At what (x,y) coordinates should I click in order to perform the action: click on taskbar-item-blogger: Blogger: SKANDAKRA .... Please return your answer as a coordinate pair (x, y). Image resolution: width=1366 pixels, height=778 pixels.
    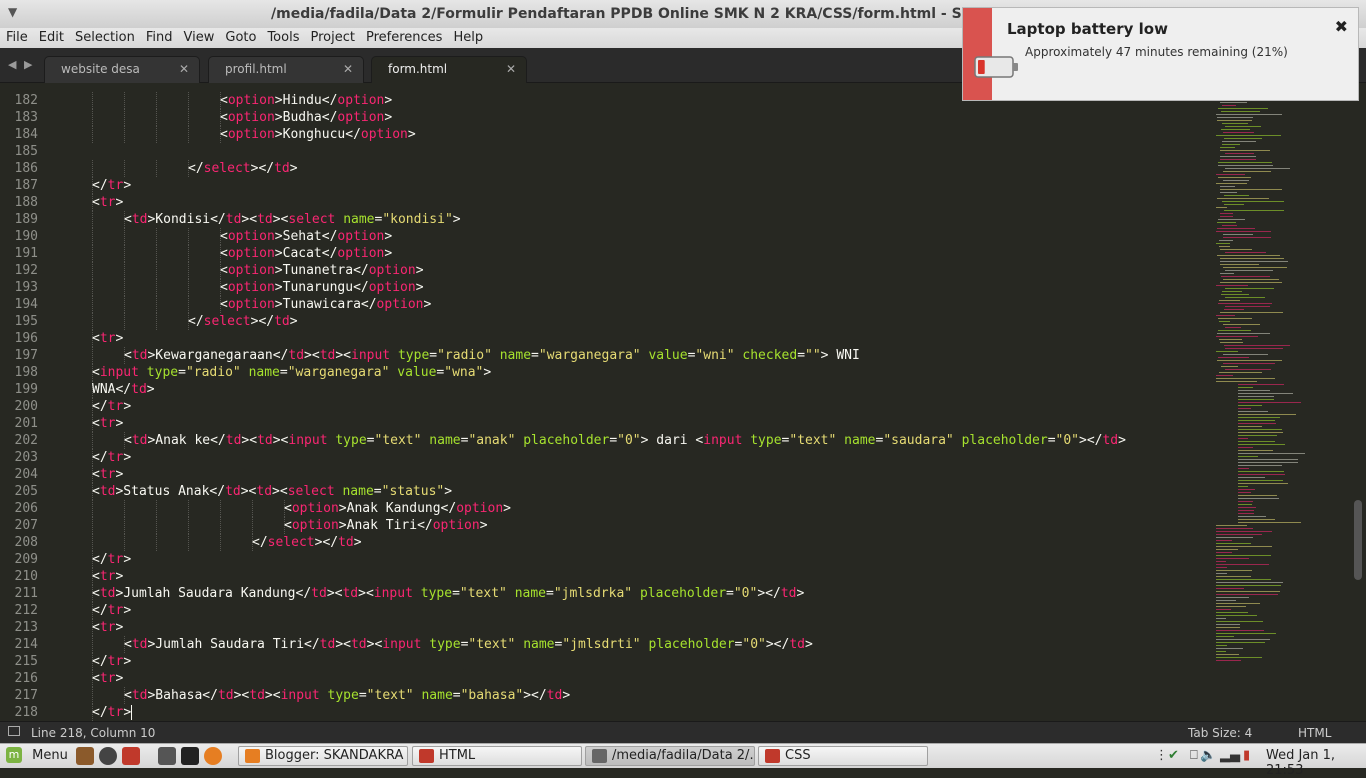
    Looking at the image, I should click on (323, 756).